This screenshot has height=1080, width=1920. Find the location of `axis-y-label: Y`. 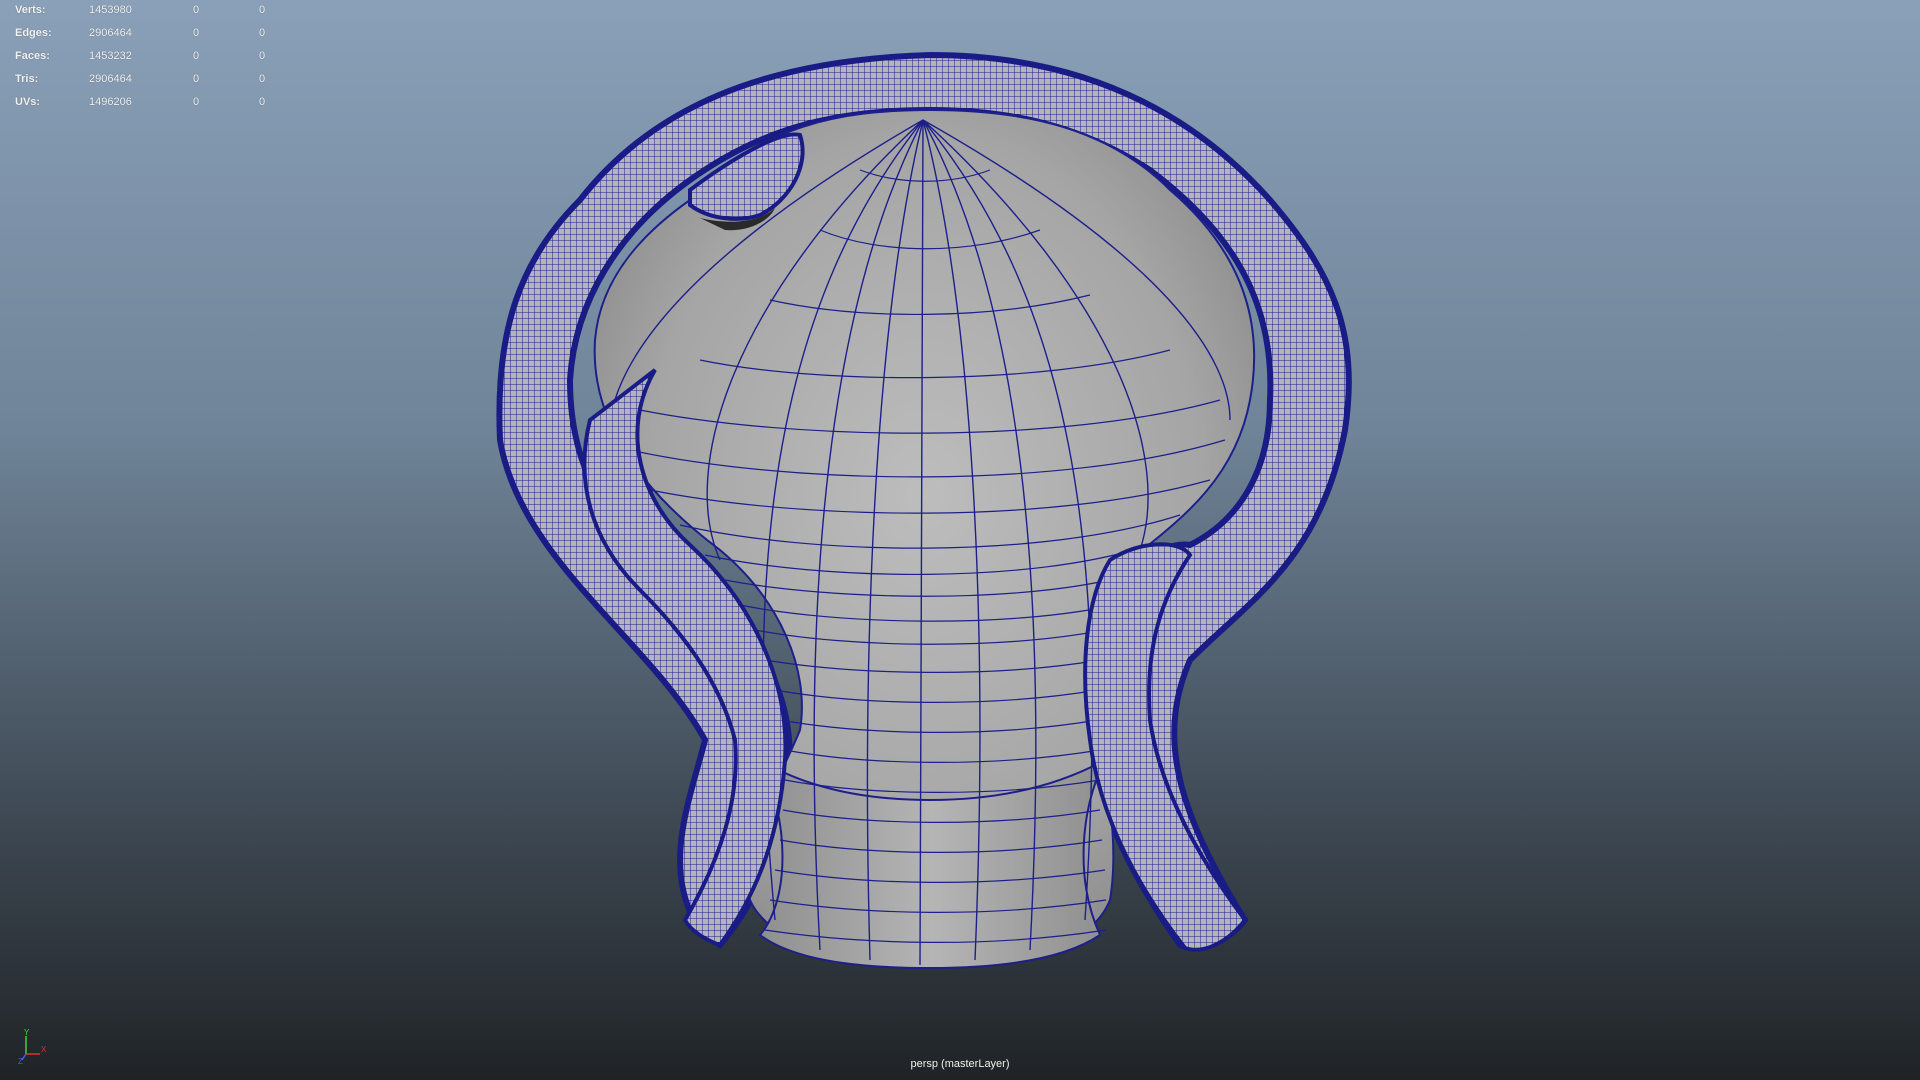

axis-y-label: Y is located at coordinates (27, 1032).